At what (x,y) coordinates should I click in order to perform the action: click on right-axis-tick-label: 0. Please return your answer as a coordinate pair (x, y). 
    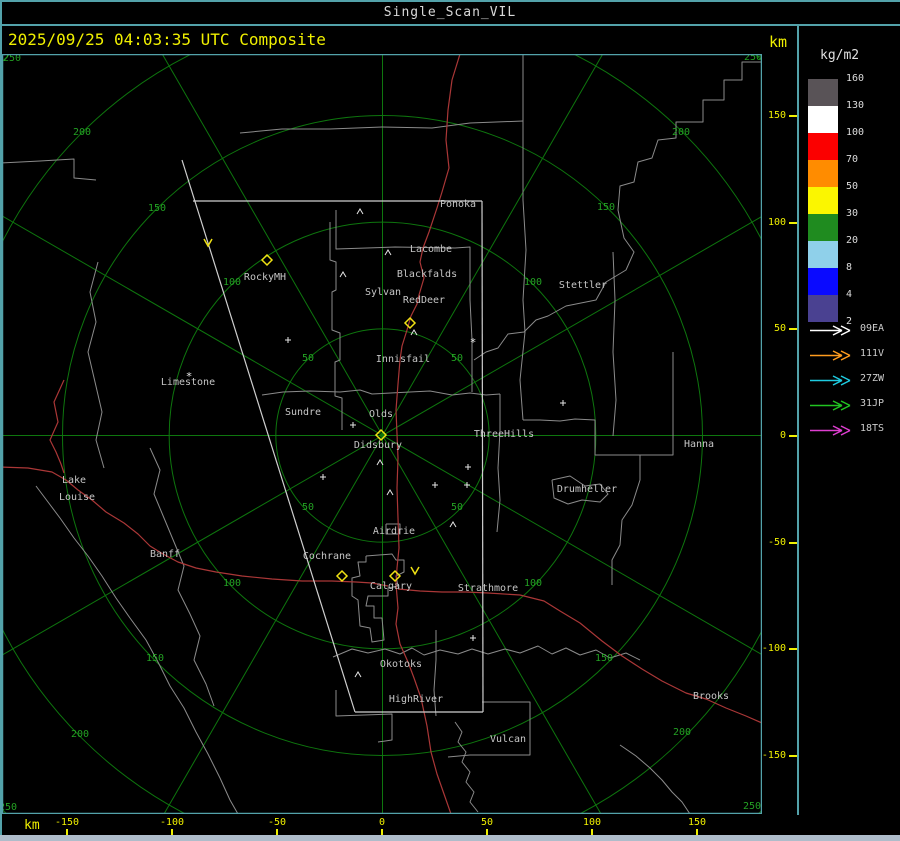
    Looking at the image, I should click on (782, 435).